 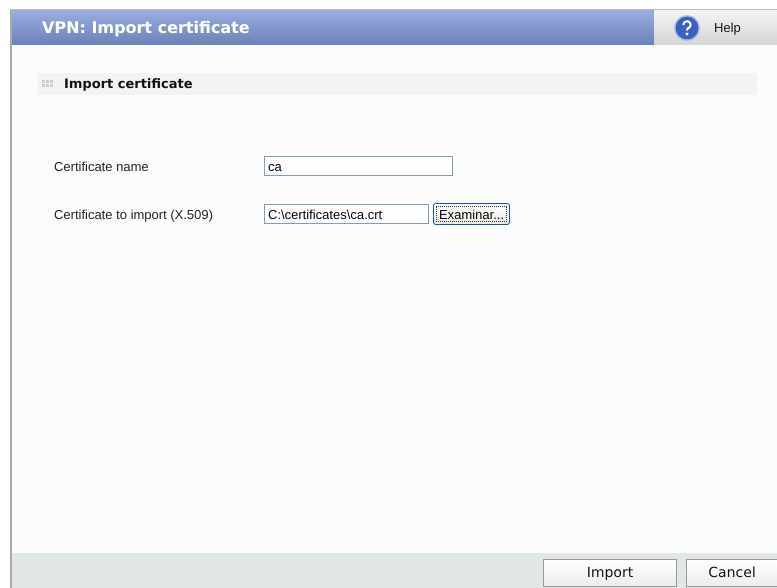 I want to click on window-title: VPN: Import certificate, so click(x=146, y=27).